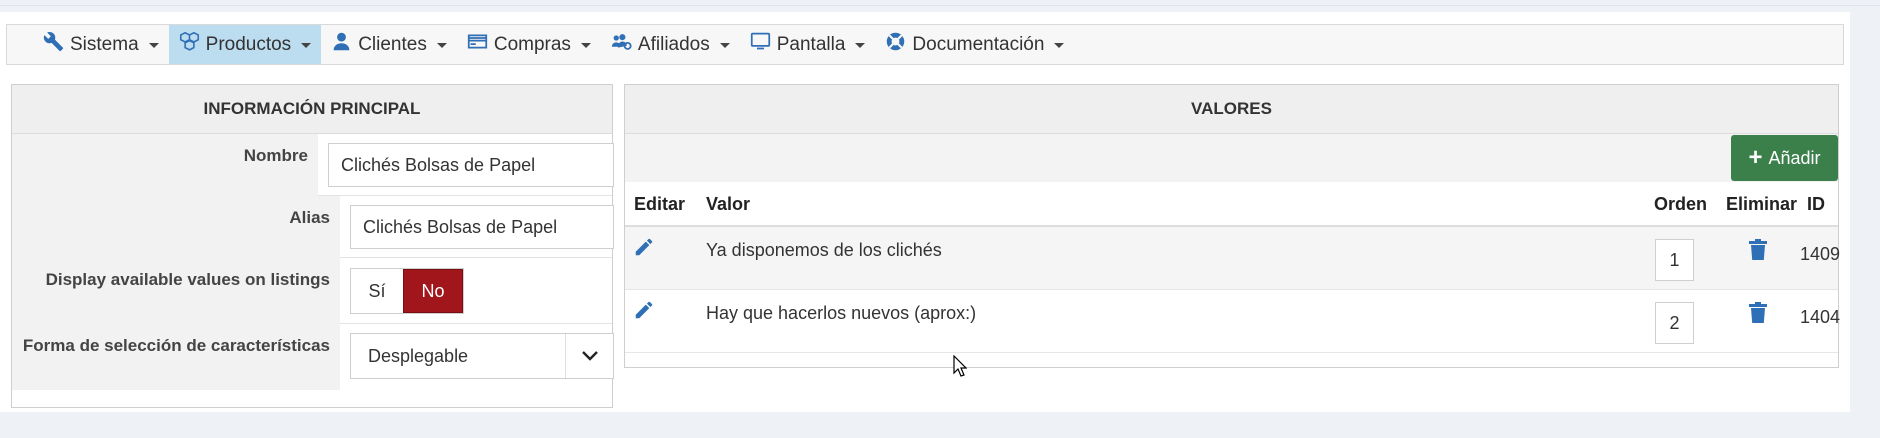 Image resolution: width=1880 pixels, height=438 pixels. What do you see at coordinates (418, 355) in the screenshot?
I see `forma-select-value: Desplegable` at bounding box center [418, 355].